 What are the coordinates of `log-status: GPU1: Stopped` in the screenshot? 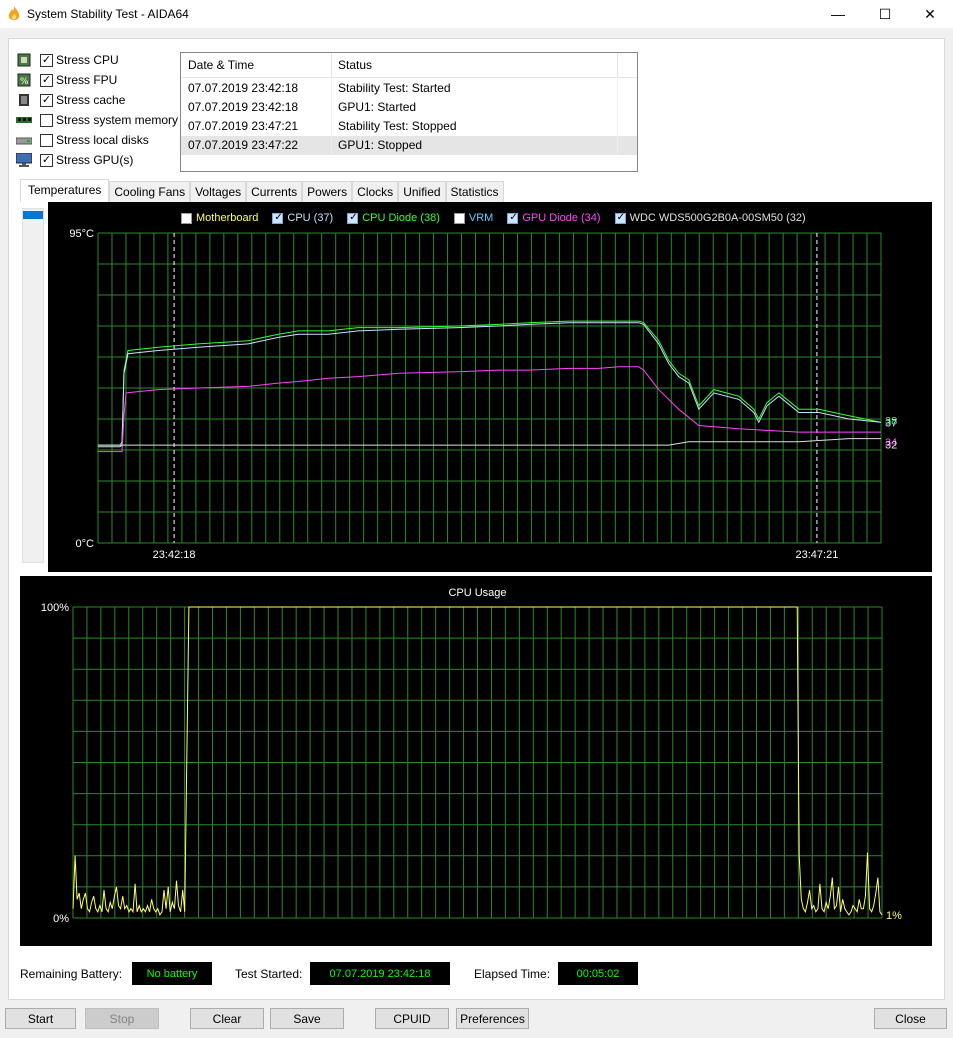 It's located at (475, 145).